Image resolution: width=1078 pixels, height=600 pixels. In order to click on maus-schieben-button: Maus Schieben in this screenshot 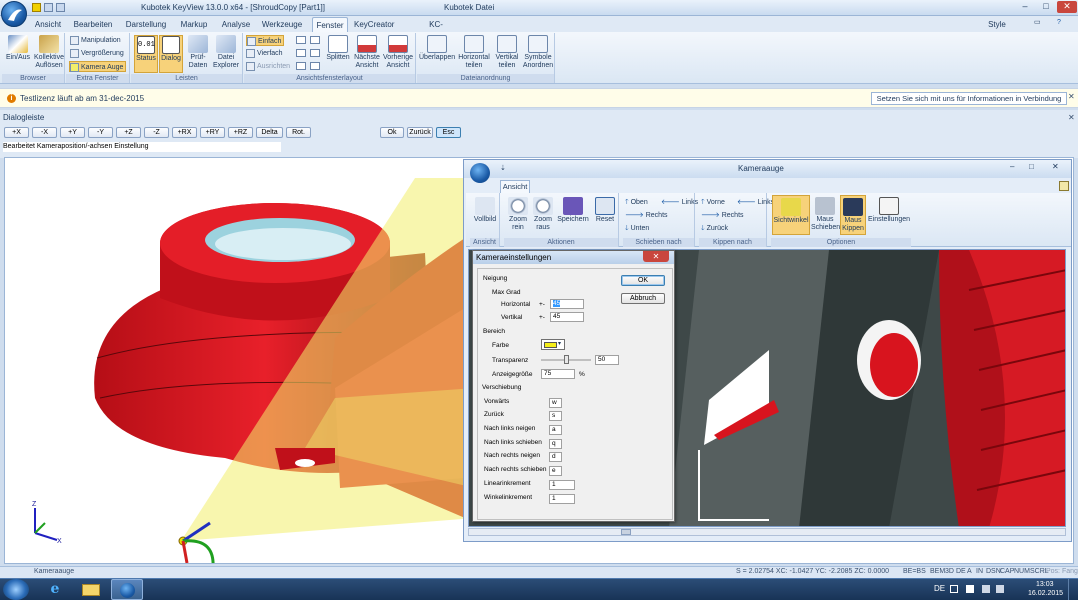, I will do `click(825, 214)`.